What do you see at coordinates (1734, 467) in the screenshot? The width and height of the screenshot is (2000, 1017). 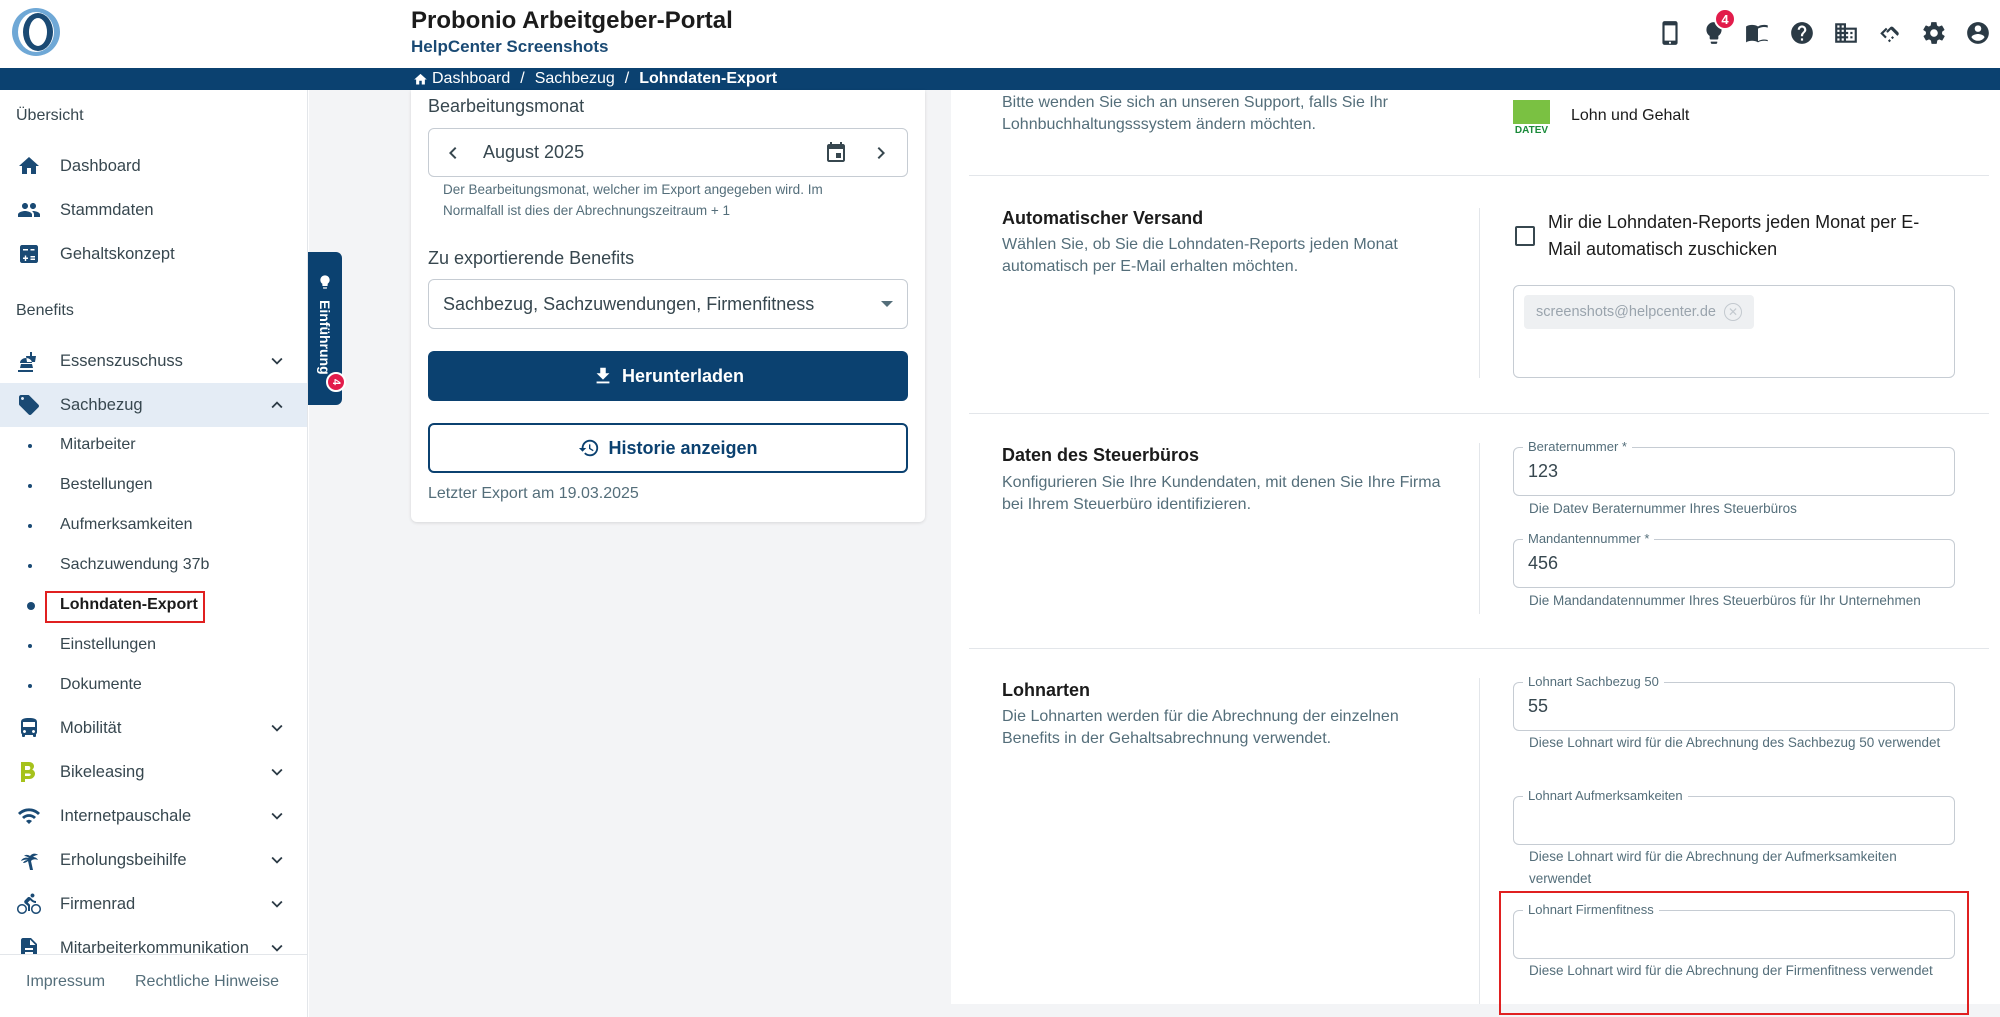 I see `advisor-number-field: Beraternummer * 123` at bounding box center [1734, 467].